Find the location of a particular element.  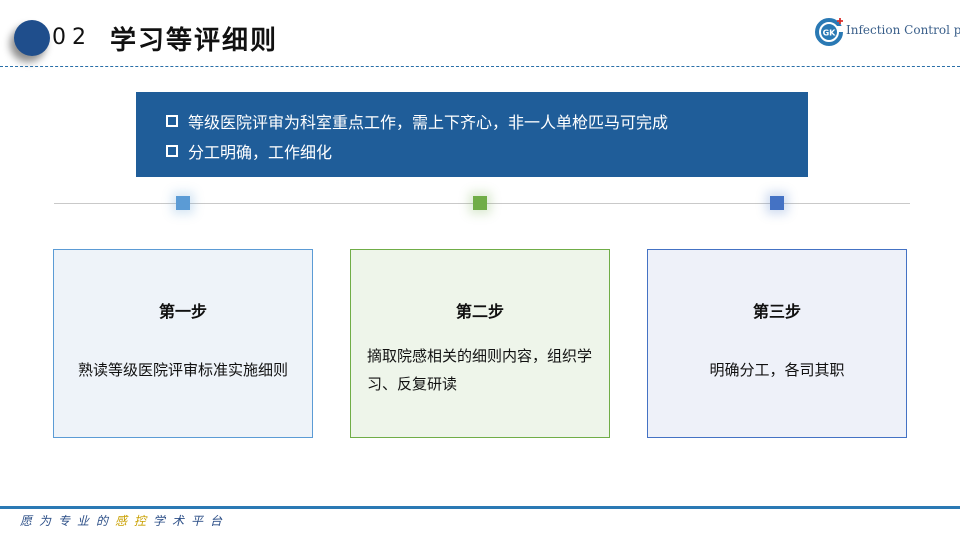

gk-logo-icon: GK is located at coordinates (829, 32).